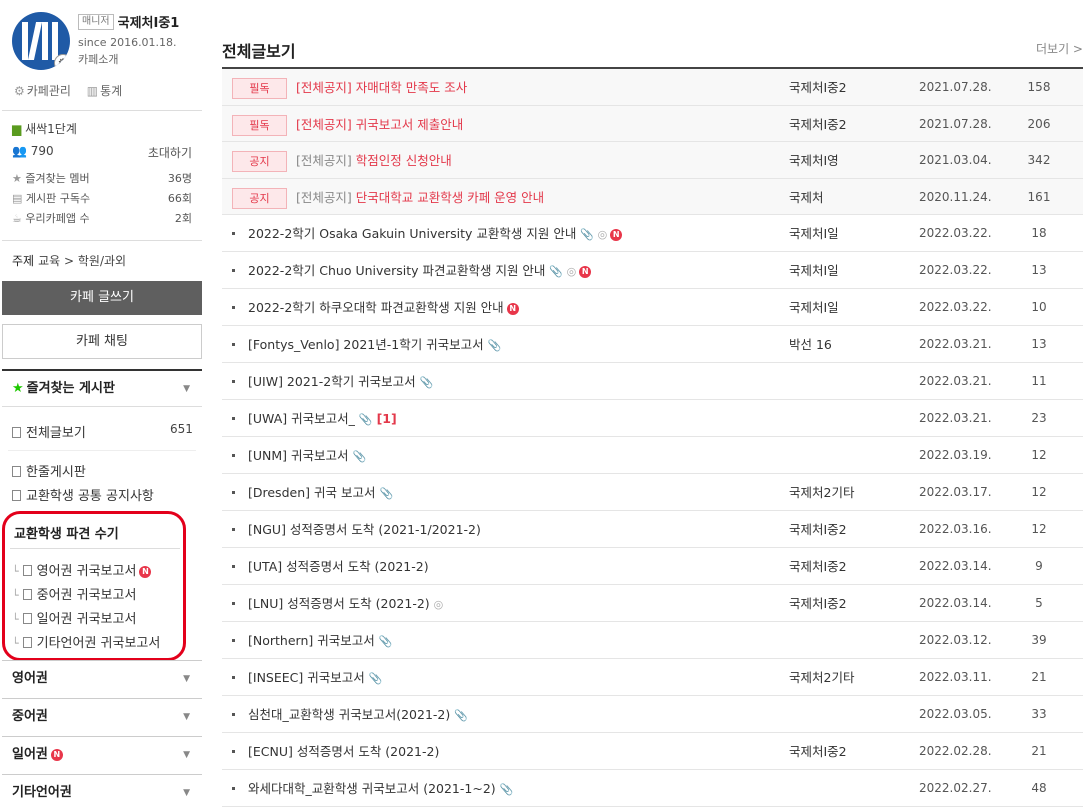 This screenshot has width=1085, height=812. Describe the element at coordinates (41, 41) in the screenshot. I see `cafe-logo: ⚙` at that location.